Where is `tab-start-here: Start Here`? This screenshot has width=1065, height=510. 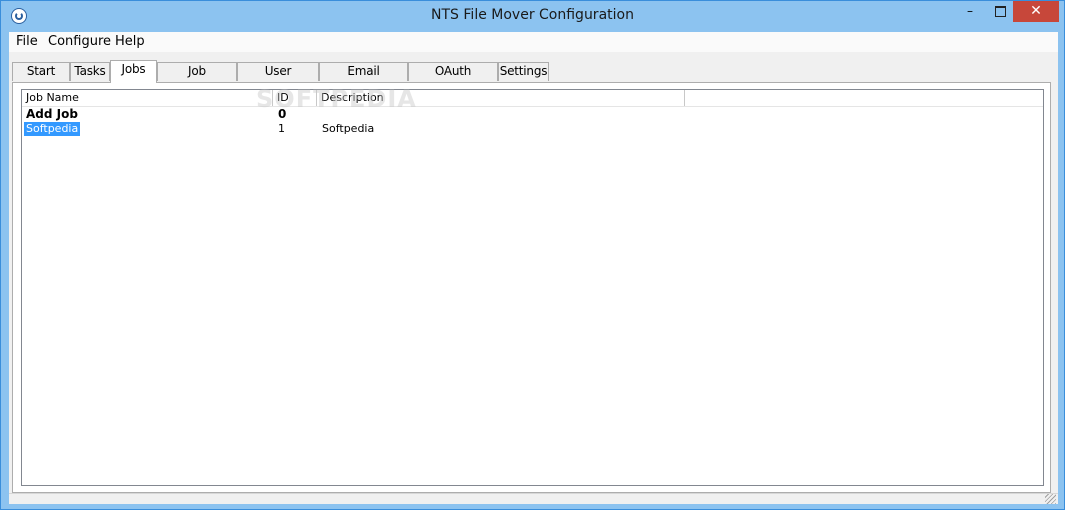 tab-start-here: Start Here is located at coordinates (41, 78).